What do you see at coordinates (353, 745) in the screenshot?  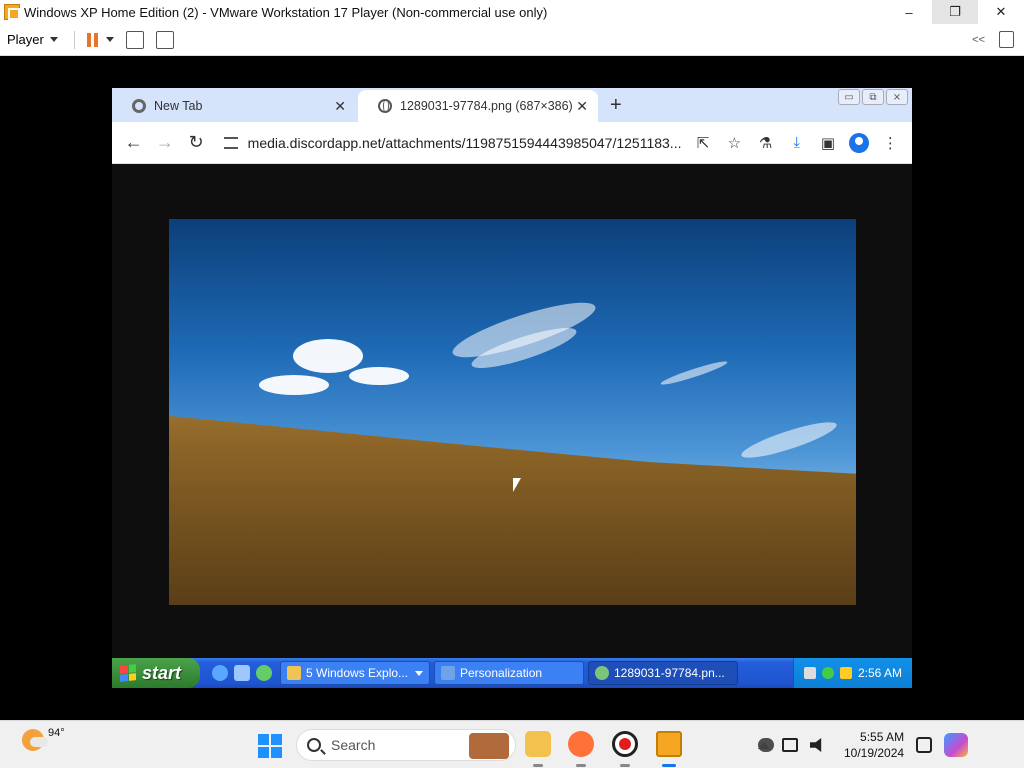 I see `search-placeholder: Search` at bounding box center [353, 745].